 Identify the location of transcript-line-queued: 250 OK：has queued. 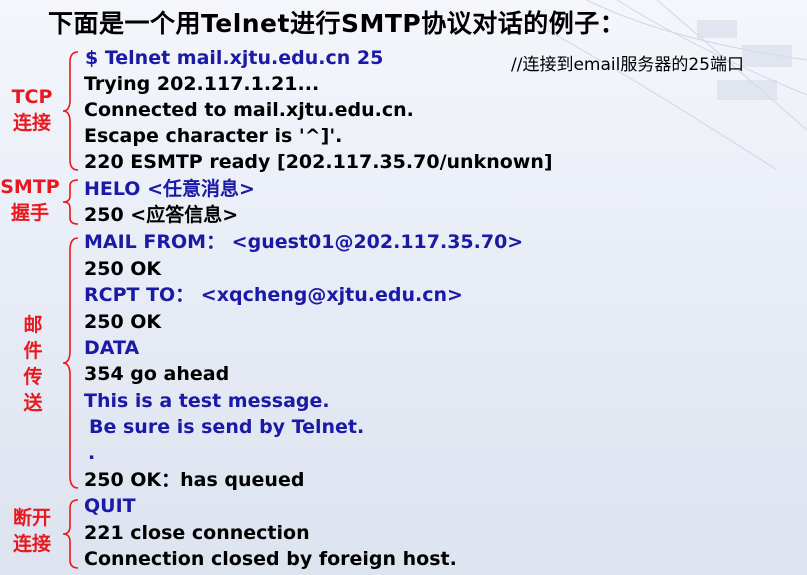
(194, 480).